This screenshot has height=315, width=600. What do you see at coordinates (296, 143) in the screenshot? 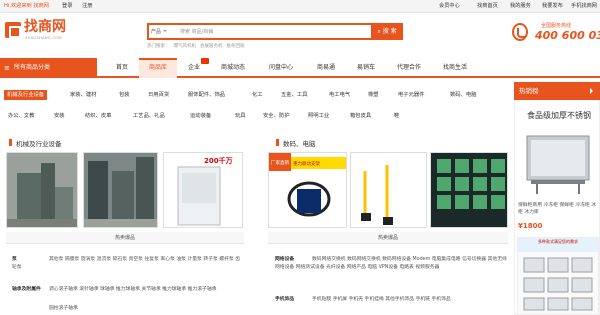
I see `section-title-digital: 数码、电脑` at bounding box center [296, 143].